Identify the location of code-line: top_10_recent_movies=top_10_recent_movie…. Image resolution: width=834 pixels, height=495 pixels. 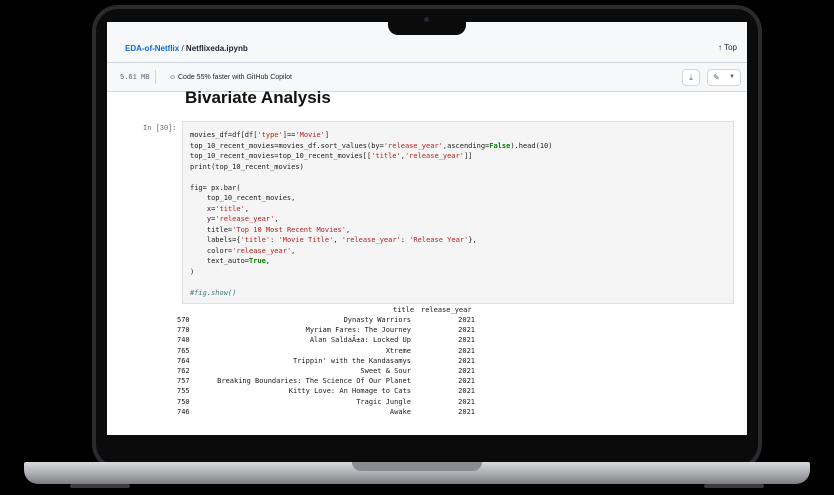
(331, 156).